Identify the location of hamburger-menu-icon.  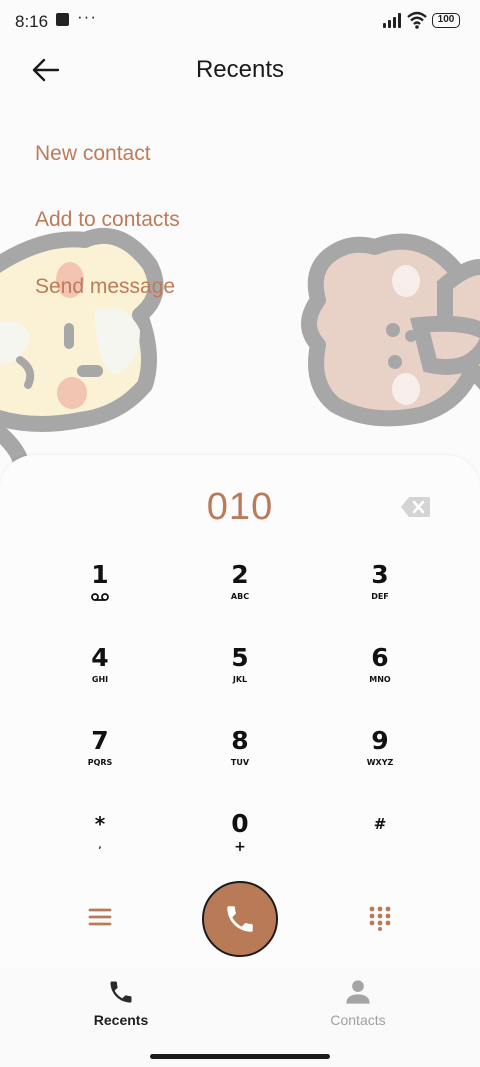
(100, 917).